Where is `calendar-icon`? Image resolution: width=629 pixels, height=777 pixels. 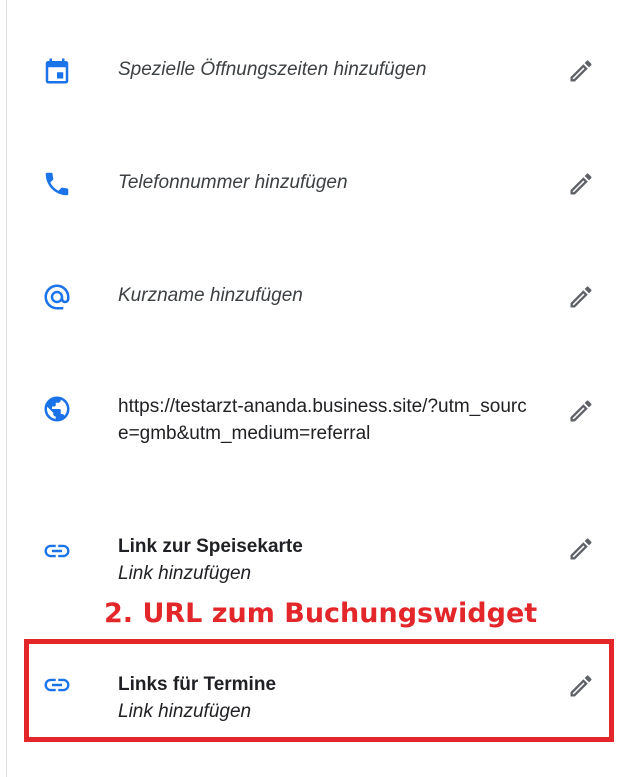
calendar-icon is located at coordinates (57, 71).